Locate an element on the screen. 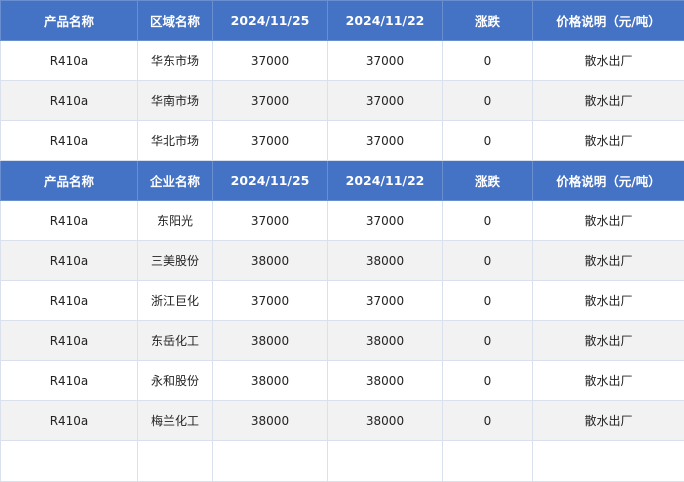 The width and height of the screenshot is (684, 482). table-row: R410a 东岳化工 38000 38000 0 散水出厂 is located at coordinates (342, 340).